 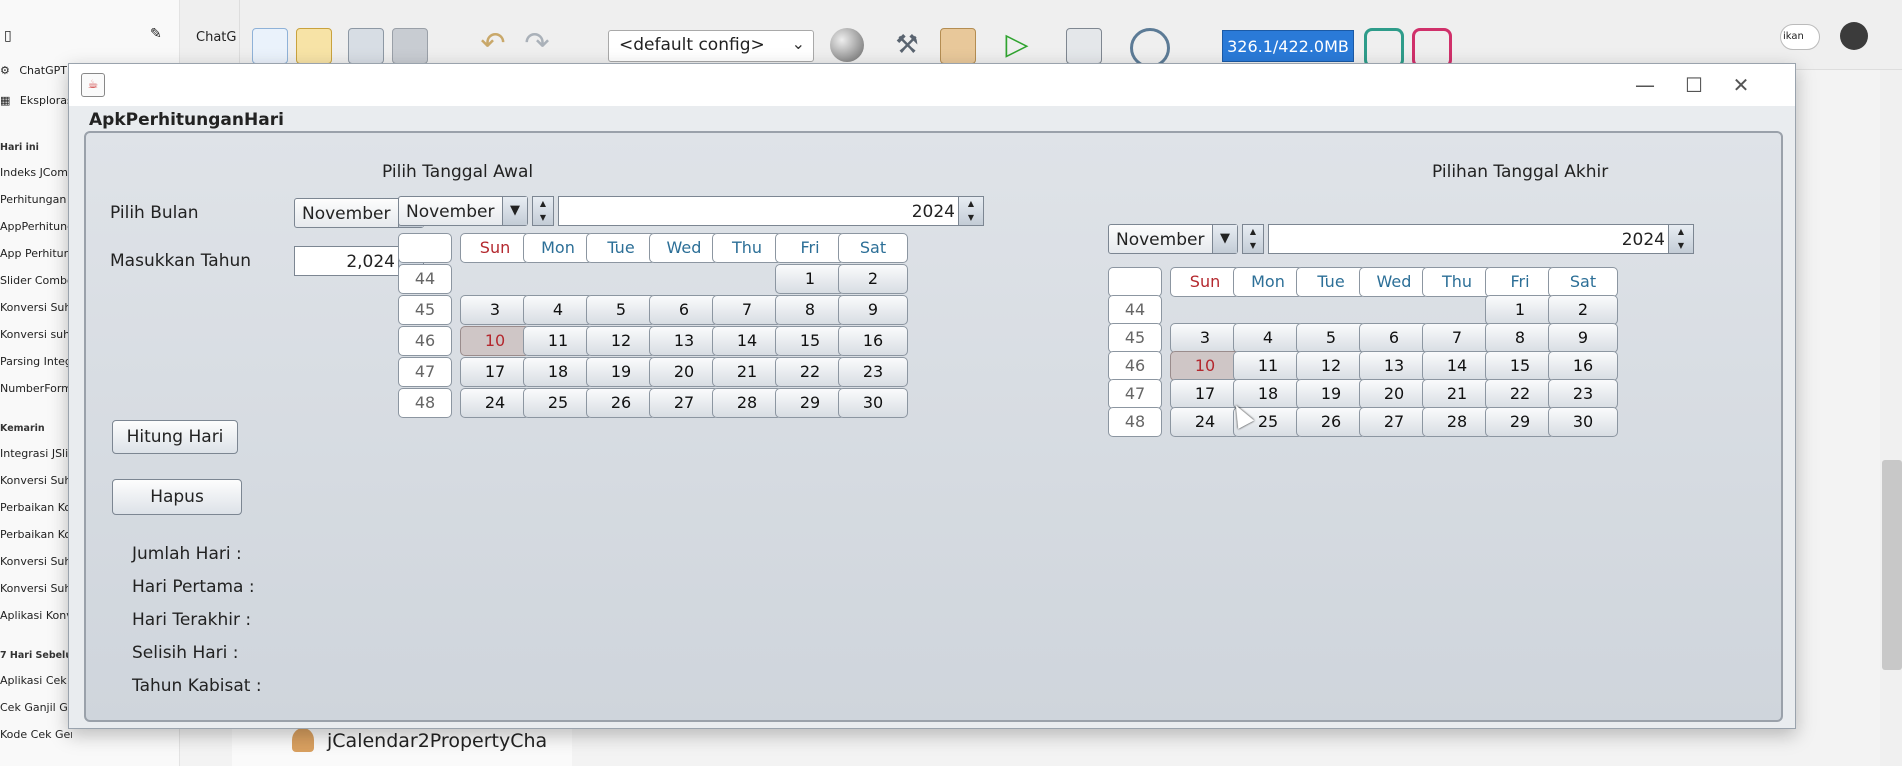 What do you see at coordinates (495, 403) in the screenshot?
I see `day-button: 24` at bounding box center [495, 403].